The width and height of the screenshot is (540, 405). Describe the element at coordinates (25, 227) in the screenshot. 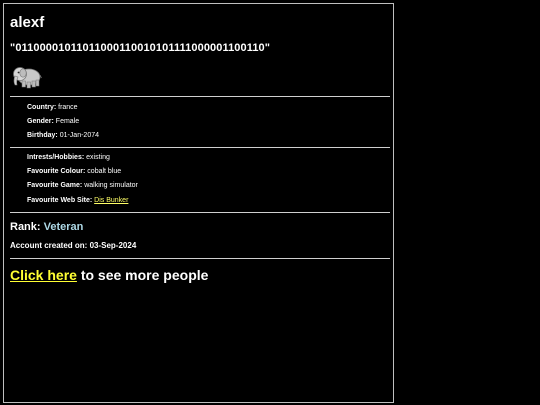

I see `rank-label: Rank:` at that location.